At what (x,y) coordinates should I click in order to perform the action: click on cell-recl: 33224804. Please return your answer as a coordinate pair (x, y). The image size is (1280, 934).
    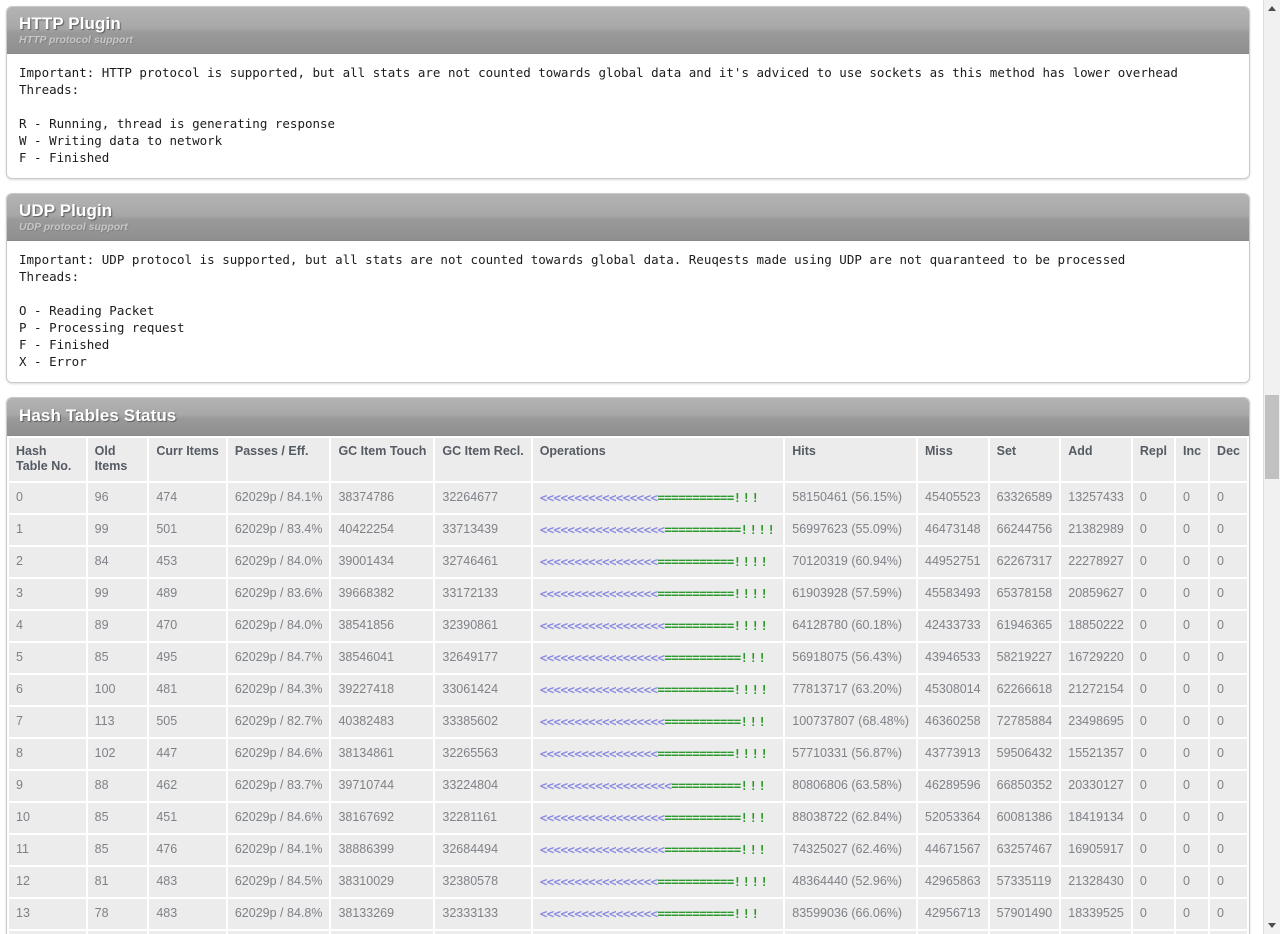
    Looking at the image, I should click on (483, 786).